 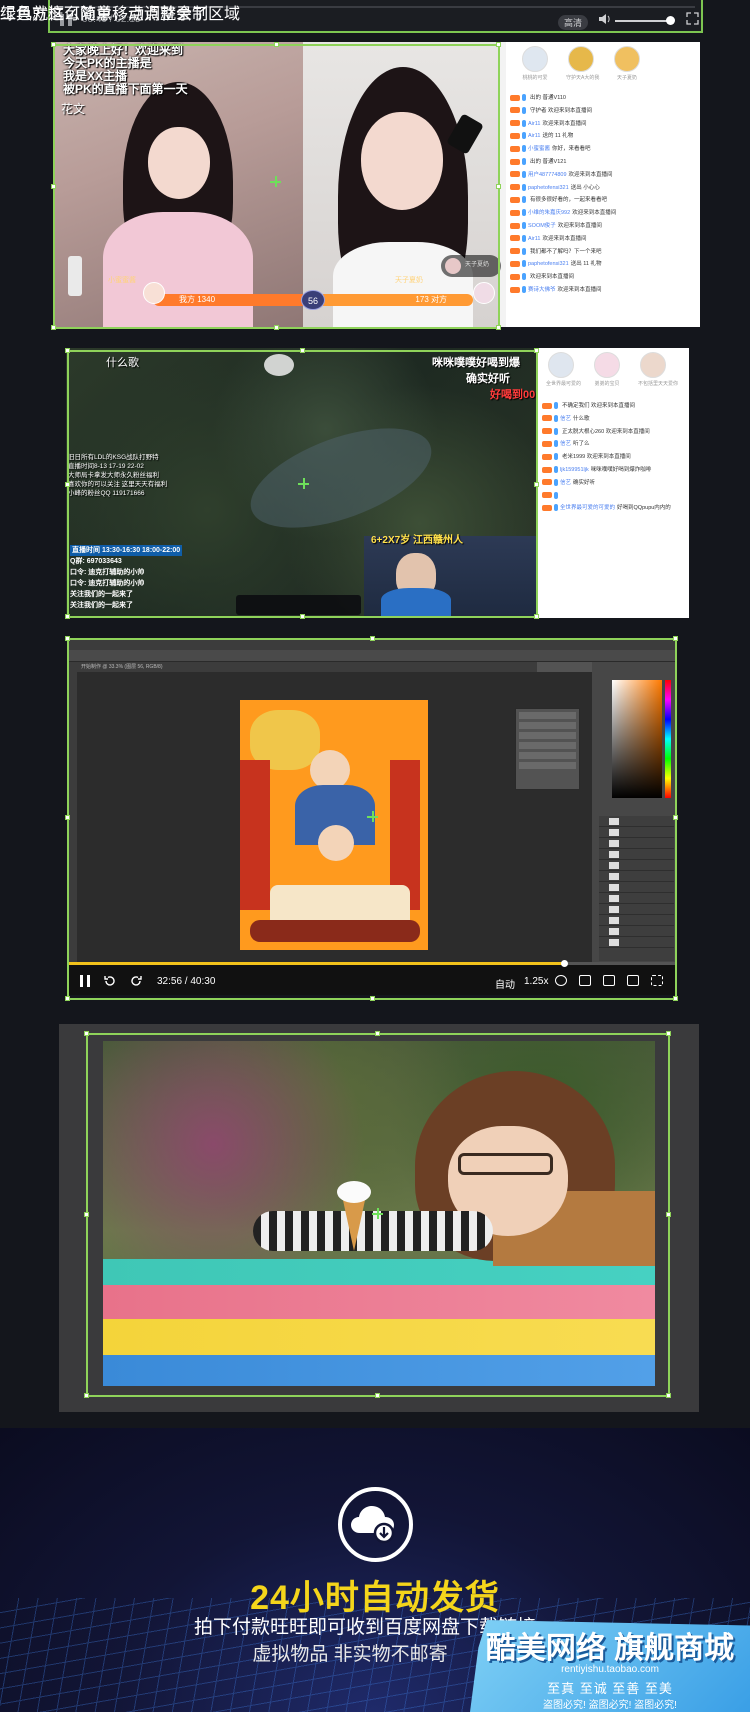 What do you see at coordinates (154, 293) in the screenshot?
I see `host-left-avatar` at bounding box center [154, 293].